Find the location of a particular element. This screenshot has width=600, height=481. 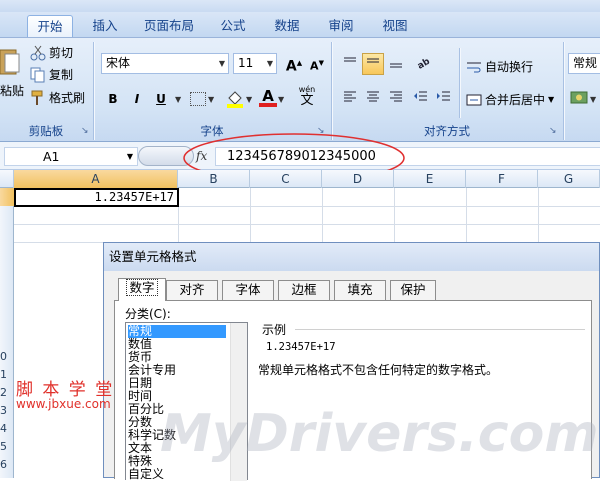

tab-border: 边框 is located at coordinates (304, 290).